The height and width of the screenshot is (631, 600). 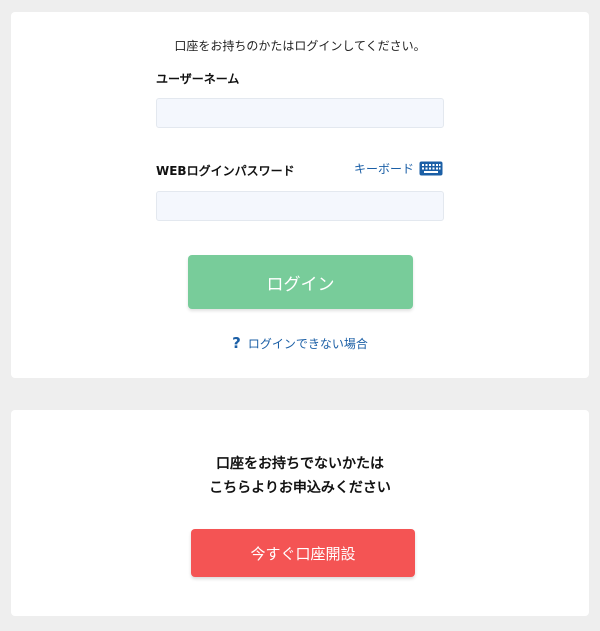 I want to click on keyboard-button: キーボード, so click(x=398, y=168).